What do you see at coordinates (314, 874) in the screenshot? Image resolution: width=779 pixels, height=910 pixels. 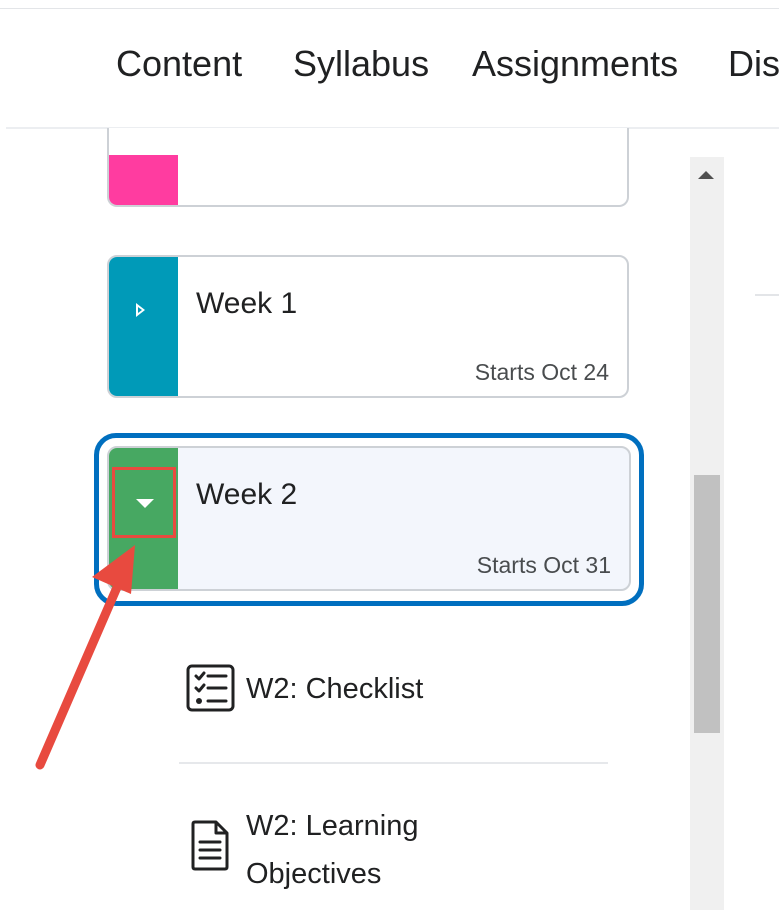 I see `topic-label-line-2: Objectives` at bounding box center [314, 874].